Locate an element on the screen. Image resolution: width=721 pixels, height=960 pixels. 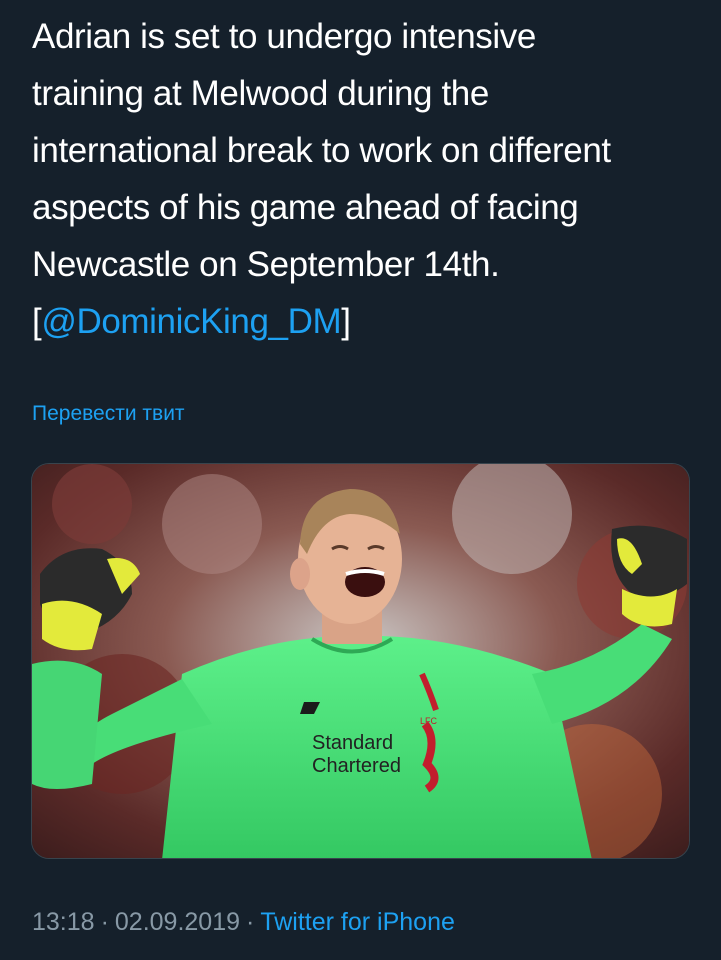
mention-line: [@DominicKing_DM] is located at coordinates (367, 321).